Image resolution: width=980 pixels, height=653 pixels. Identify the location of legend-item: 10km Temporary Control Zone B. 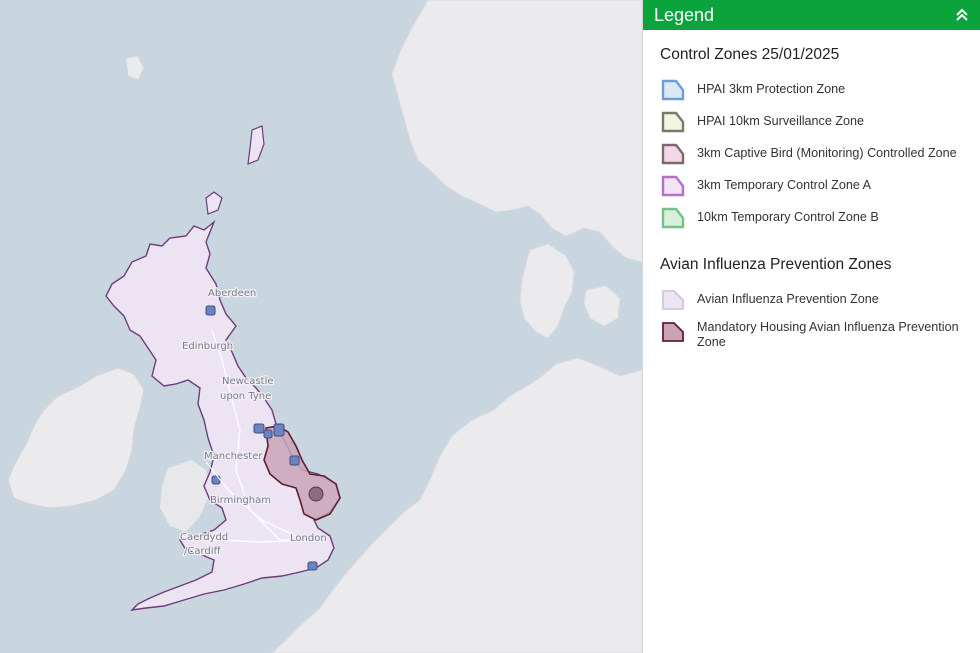
(820, 218).